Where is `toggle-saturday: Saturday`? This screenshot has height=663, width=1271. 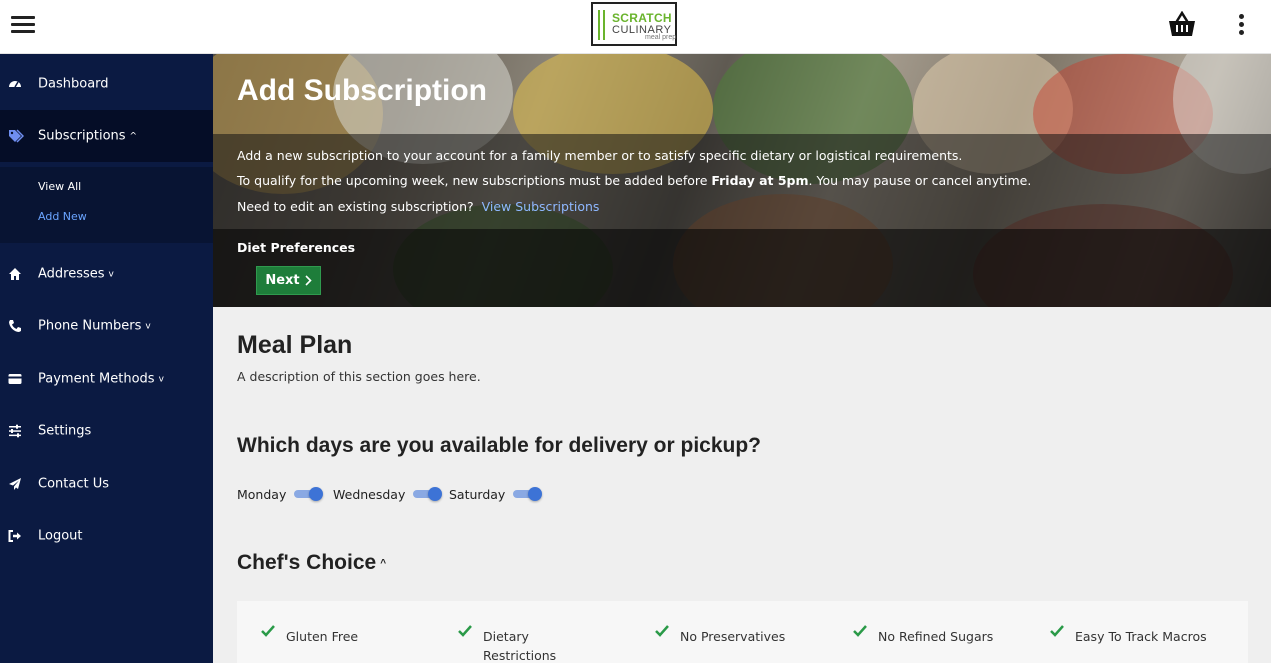
toggle-saturday: Saturday is located at coordinates (496, 494).